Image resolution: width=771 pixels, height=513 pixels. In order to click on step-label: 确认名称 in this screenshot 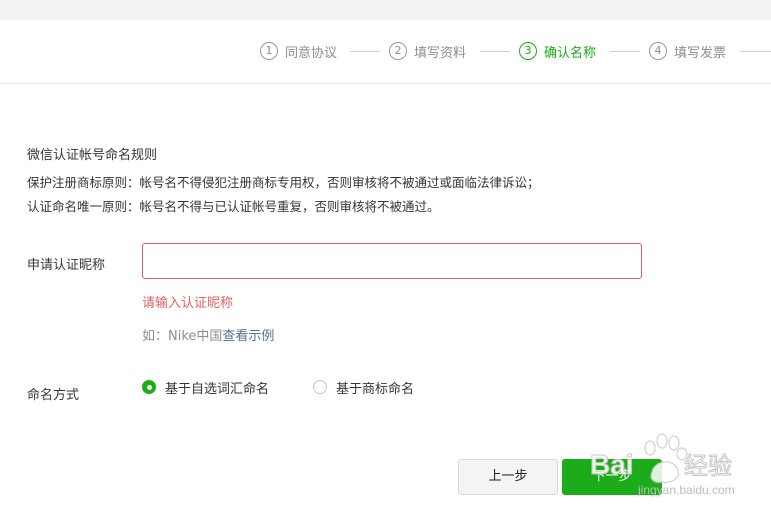, I will do `click(570, 53)`.